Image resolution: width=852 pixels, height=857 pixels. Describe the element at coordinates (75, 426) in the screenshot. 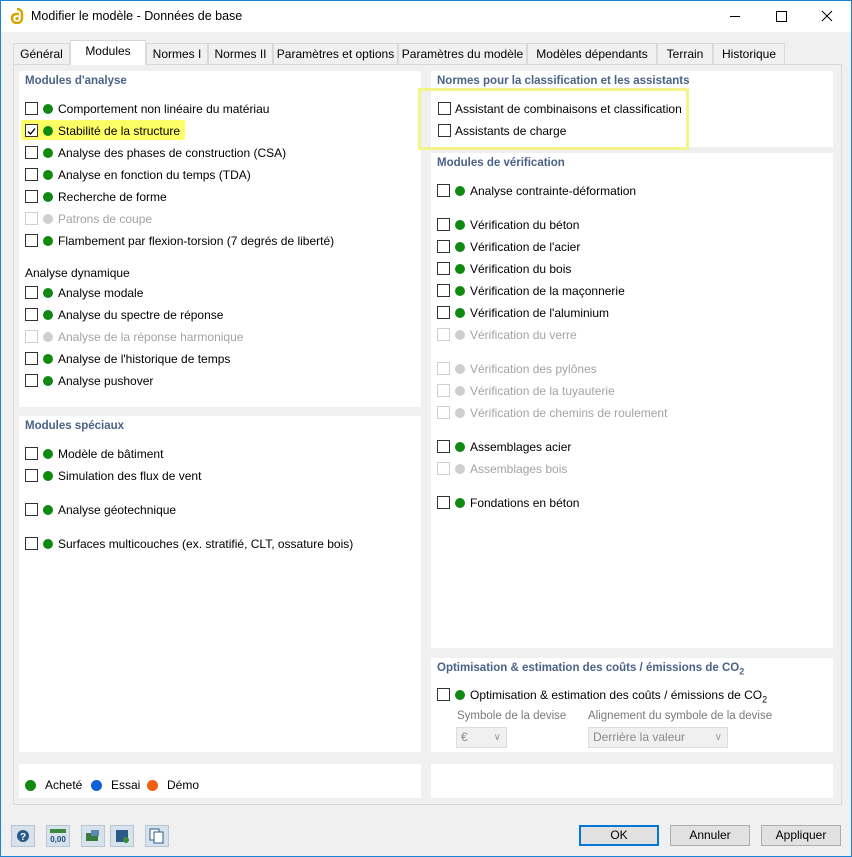

I see `special-modules-title: Modules spéciaux` at that location.